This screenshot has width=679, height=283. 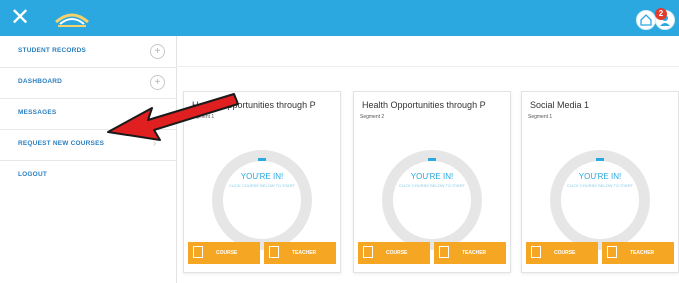 What do you see at coordinates (61, 143) in the screenshot?
I see `sidebar-item-label: REQUEST NEW COURSES` at bounding box center [61, 143].